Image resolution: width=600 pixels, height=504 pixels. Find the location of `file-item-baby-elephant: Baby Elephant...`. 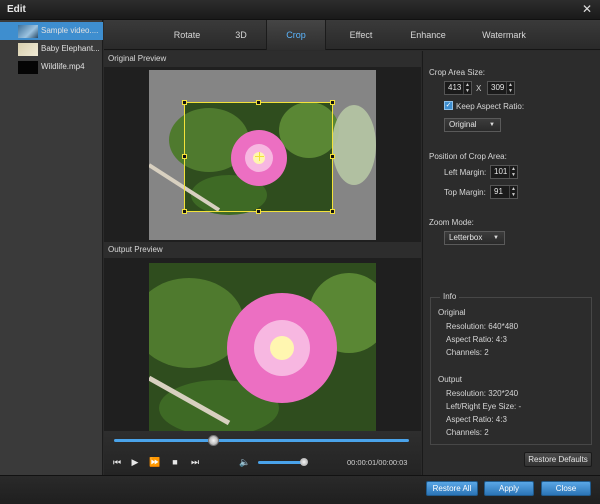

file-item-baby-elephant: Baby Elephant... is located at coordinates (51, 49).